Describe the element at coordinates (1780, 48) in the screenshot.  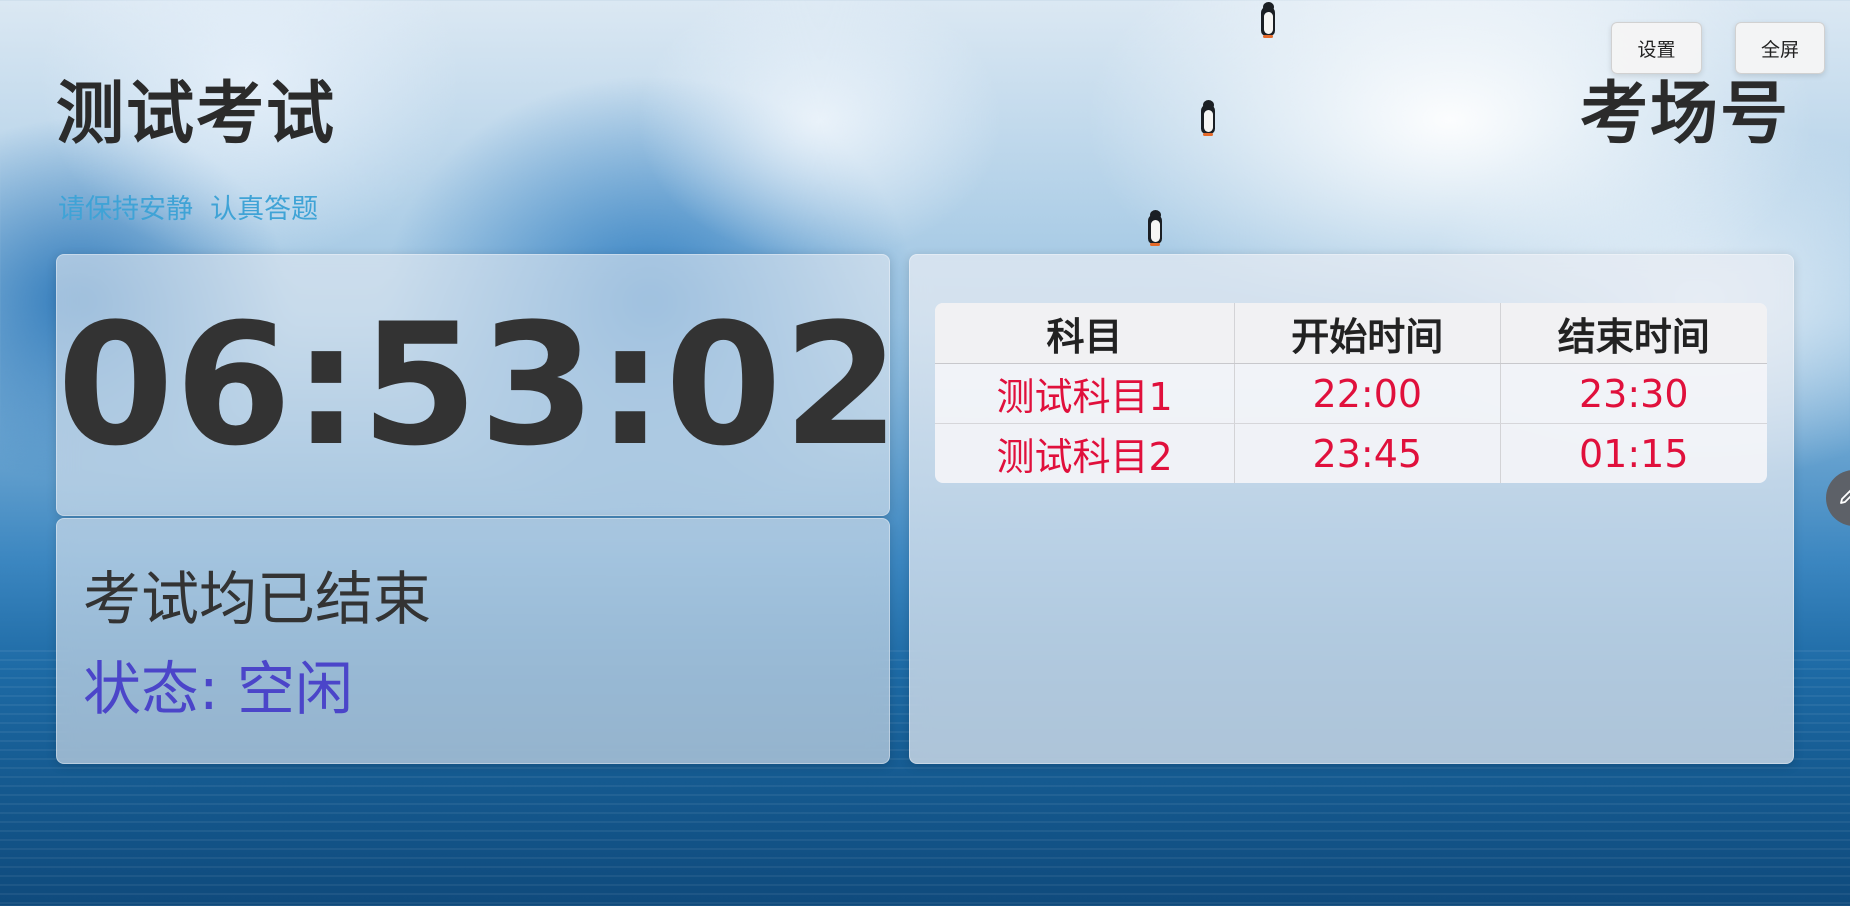
I see `fullscreen-button: 全屏` at that location.